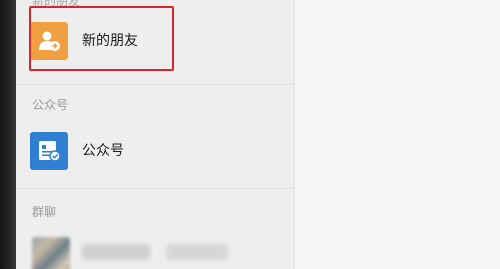 This screenshot has height=269, width=500. Describe the element at coordinates (155, 153) in the screenshot. I see `contact-item-official-accounts: 公众号` at that location.